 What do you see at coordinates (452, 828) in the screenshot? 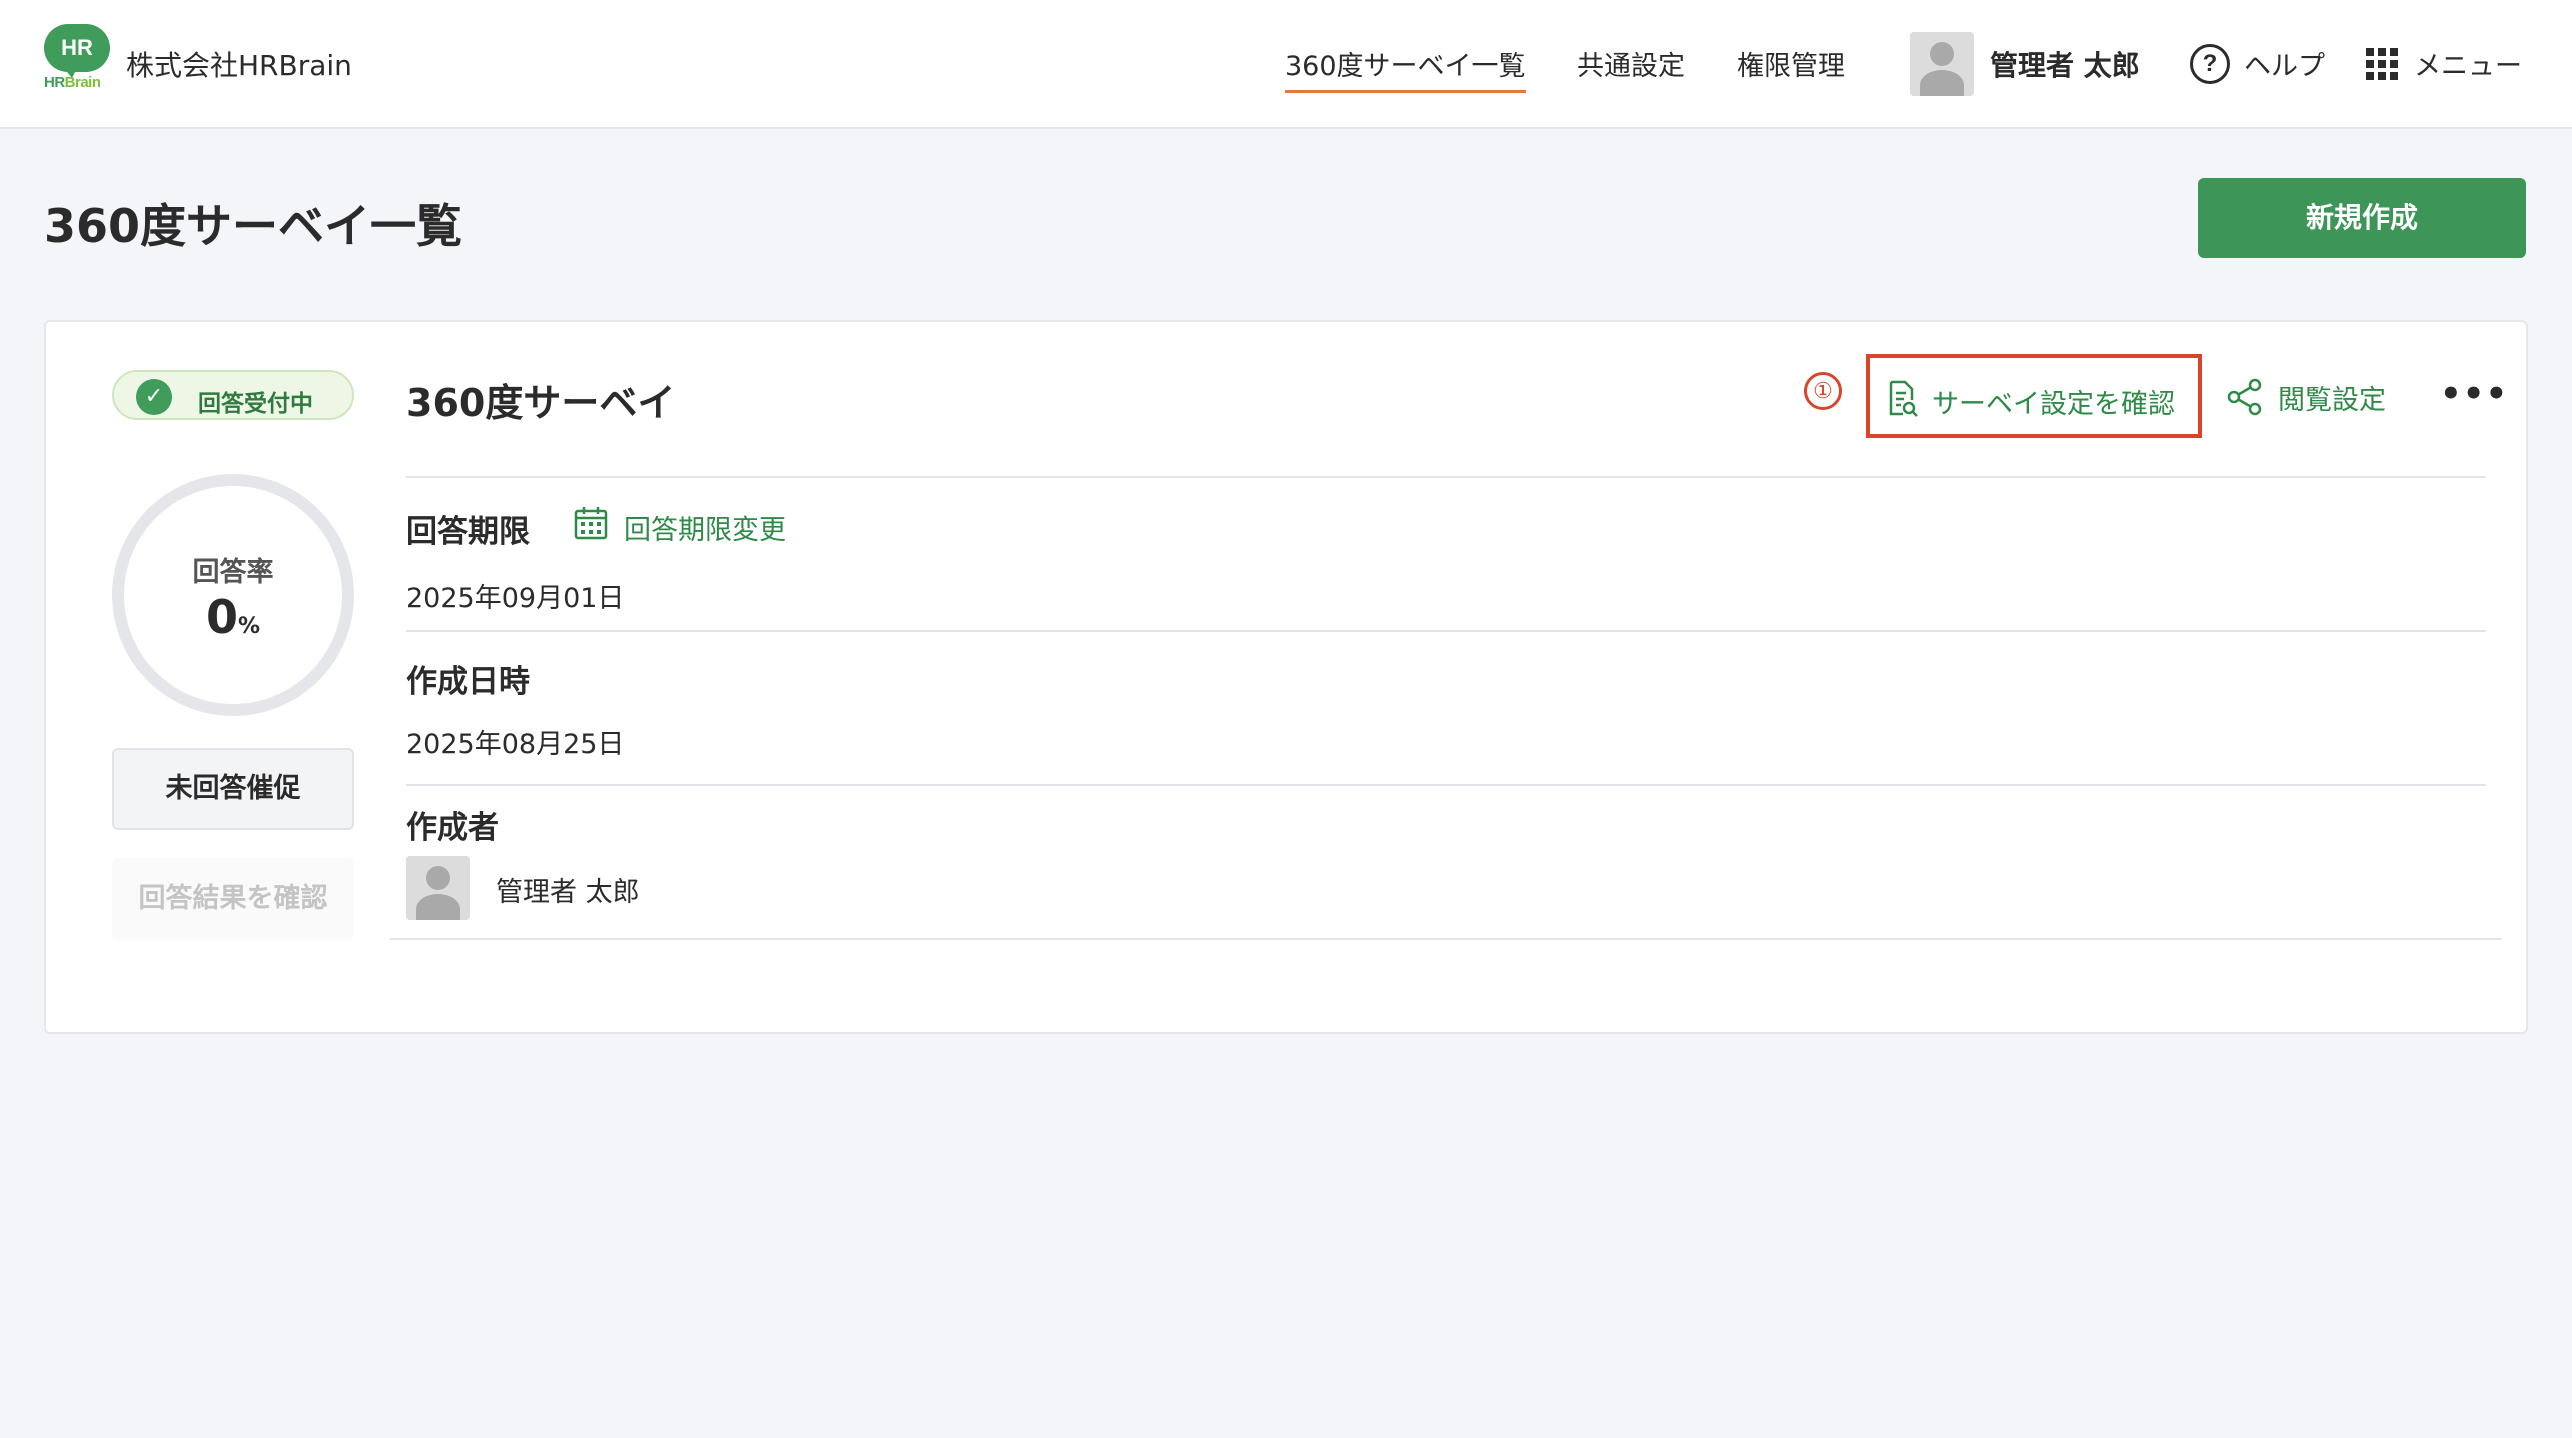
I see `creator-label: 作成者` at bounding box center [452, 828].